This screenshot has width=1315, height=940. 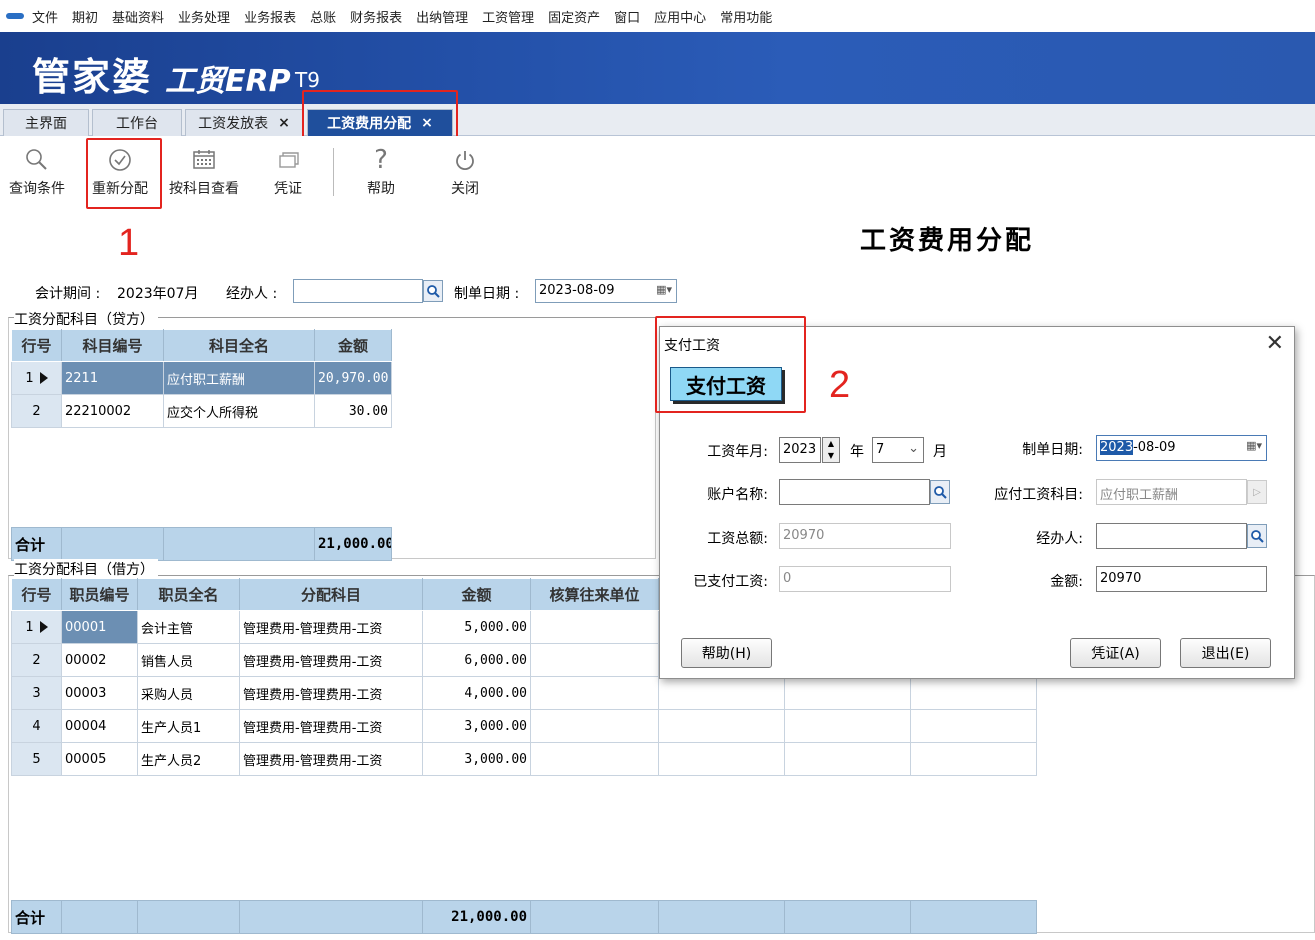 What do you see at coordinates (239, 378) in the screenshot?
I see `subject-name-cell: 应付职工薪酬` at bounding box center [239, 378].